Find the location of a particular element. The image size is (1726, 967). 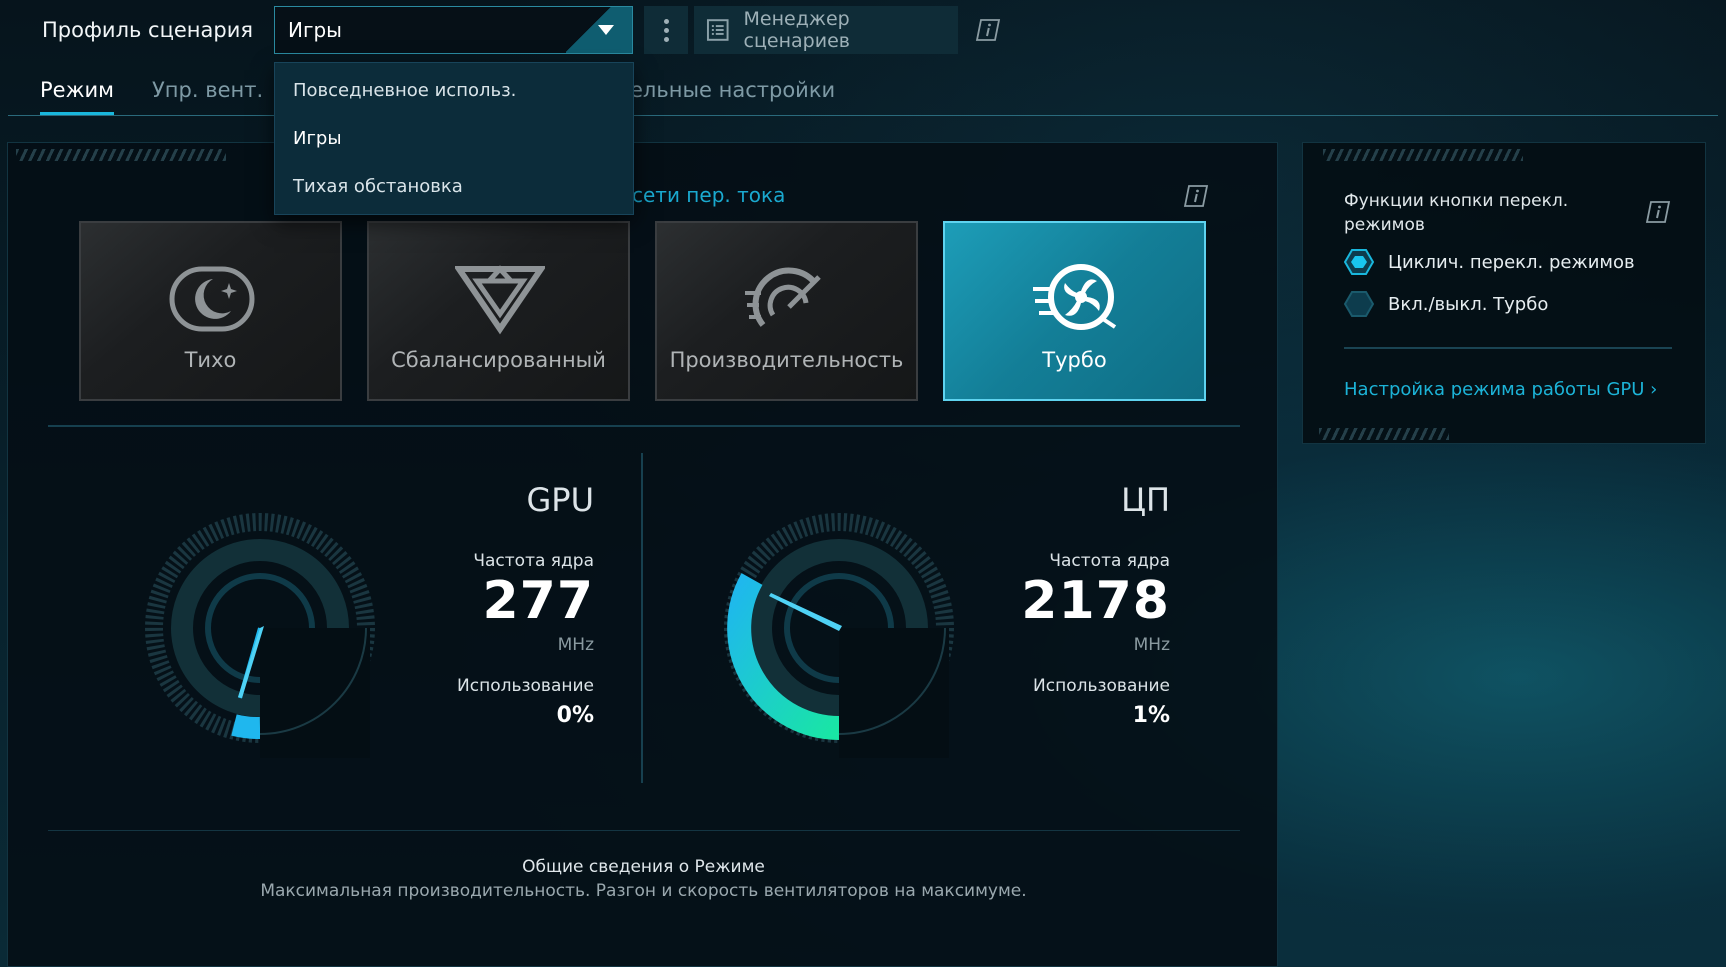

dropdown-option-quiet: Тихая обстановка is located at coordinates (378, 186).